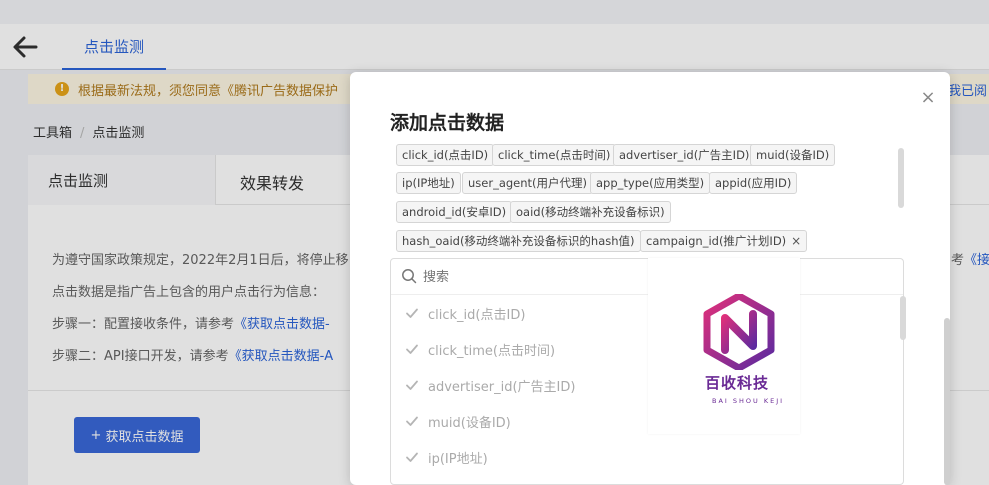  I want to click on tag-hash-oaid: hash_oaid(移动终端补充设备标识的hash值), so click(518, 241).